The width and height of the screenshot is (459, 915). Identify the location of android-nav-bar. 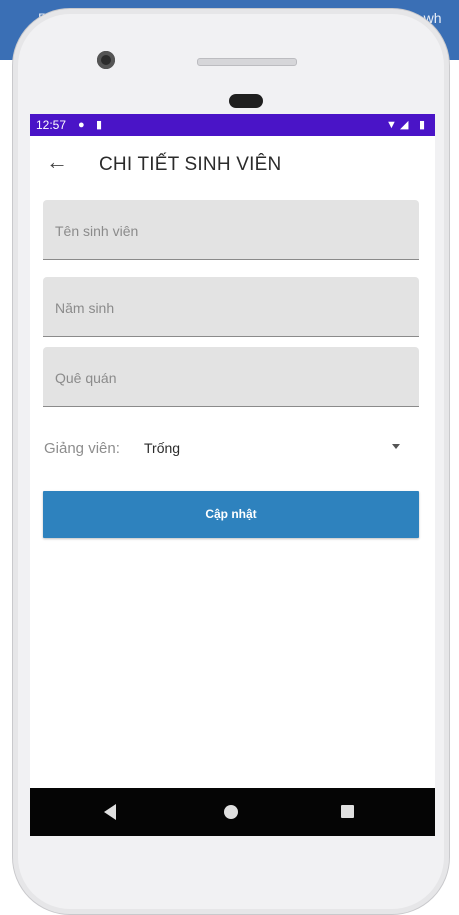
(232, 812).